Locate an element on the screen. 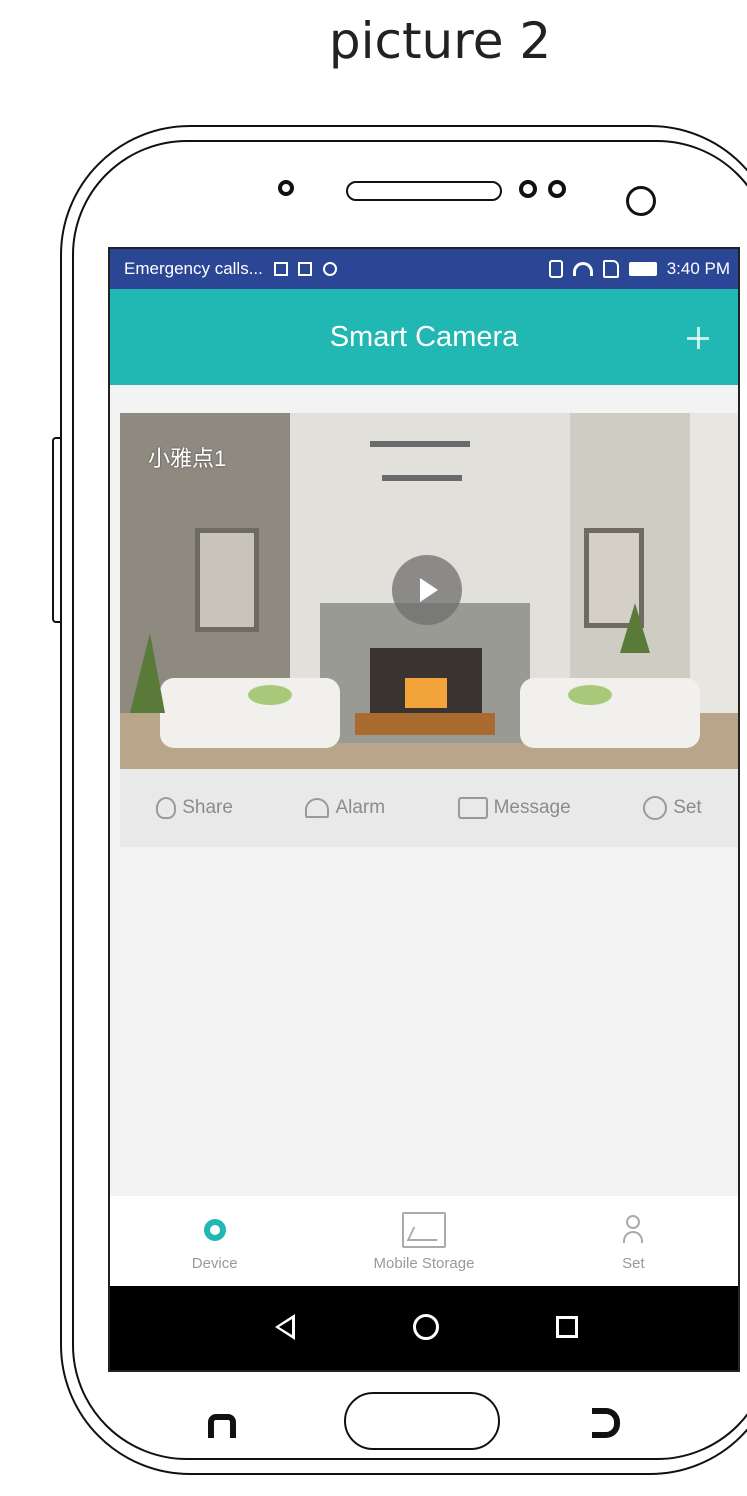 Image resolution: width=747 pixels, height=1496 pixels. app-title: Smart Camera is located at coordinates (424, 337).